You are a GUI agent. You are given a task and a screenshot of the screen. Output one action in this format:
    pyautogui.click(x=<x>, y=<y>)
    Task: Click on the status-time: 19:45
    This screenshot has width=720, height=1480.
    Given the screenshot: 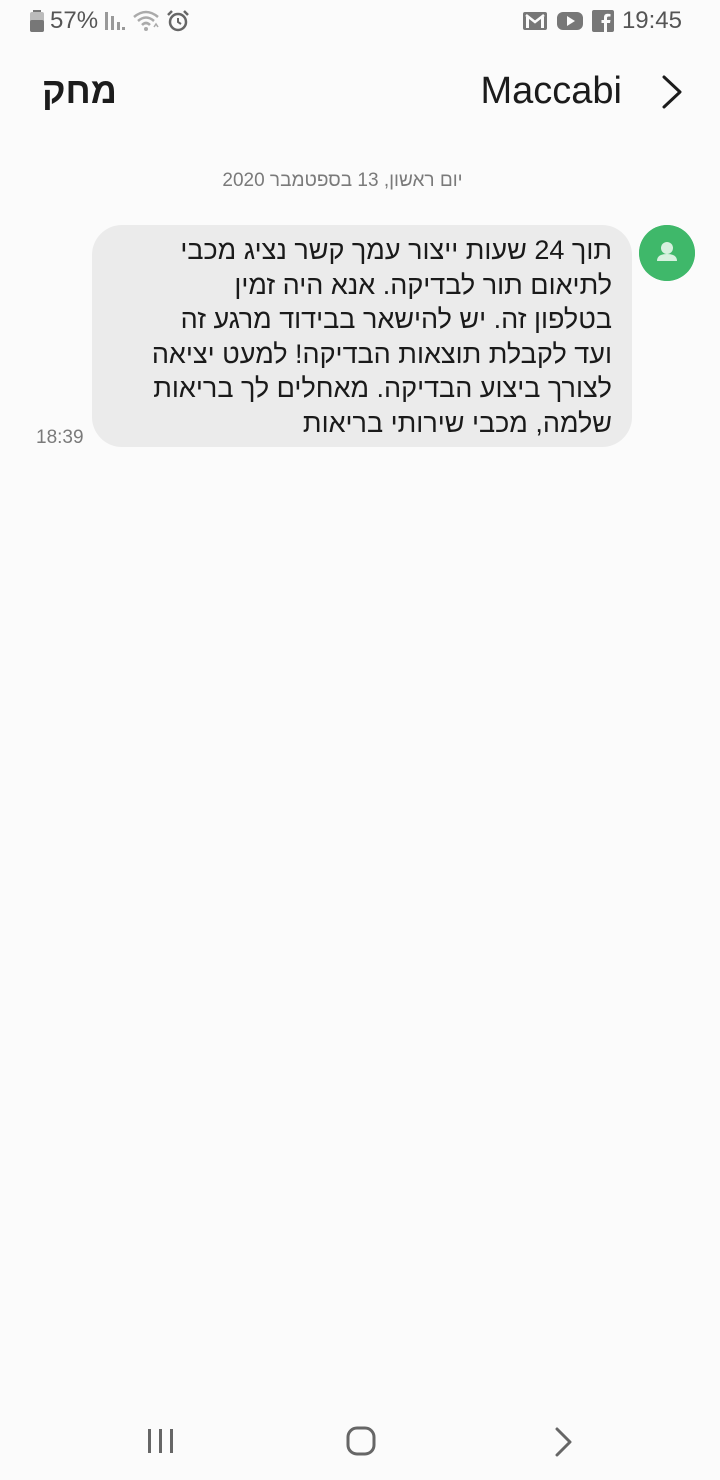 What is the action you would take?
    pyautogui.click(x=651, y=20)
    